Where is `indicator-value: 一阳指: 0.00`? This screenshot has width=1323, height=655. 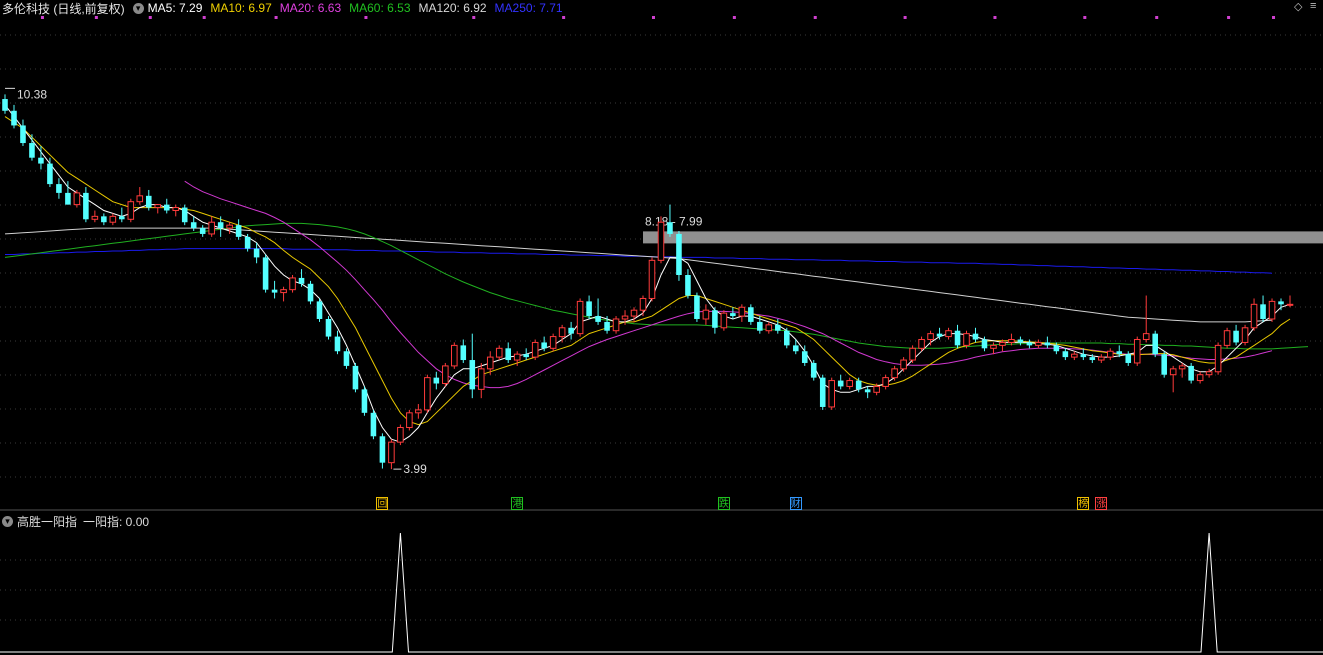 indicator-value: 一阳指: 0.00 is located at coordinates (116, 522).